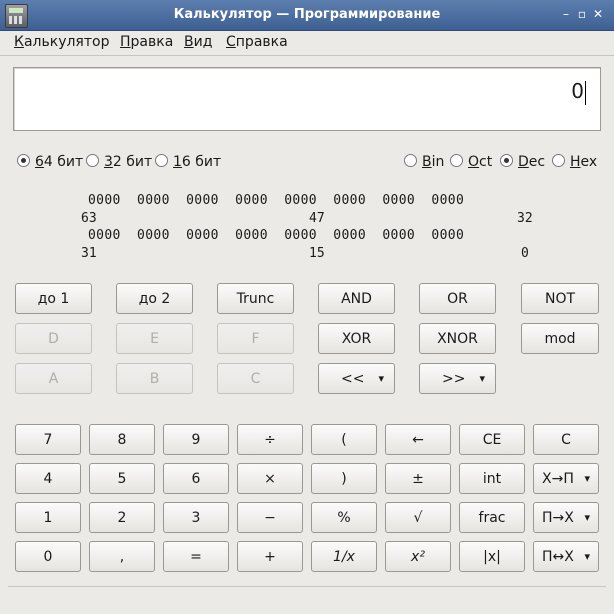 Image resolution: width=614 pixels, height=614 pixels. What do you see at coordinates (582, 14) in the screenshot?
I see `maximize-icon: ▫` at bounding box center [582, 14].